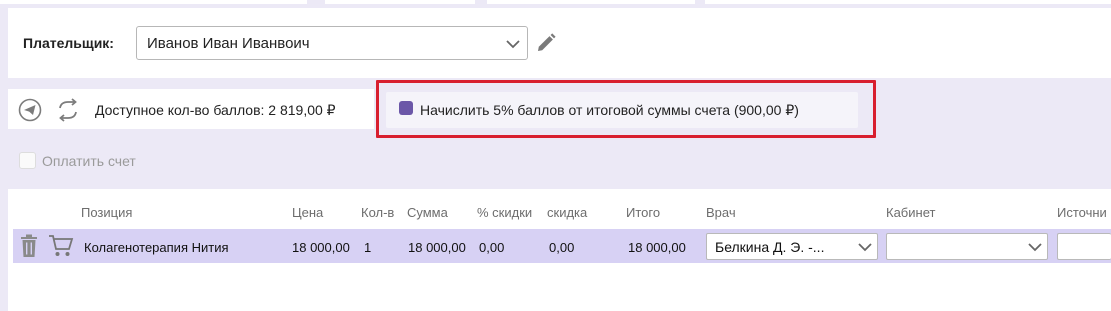  Describe the element at coordinates (1084, 246) in the screenshot. I see `source-select` at that location.